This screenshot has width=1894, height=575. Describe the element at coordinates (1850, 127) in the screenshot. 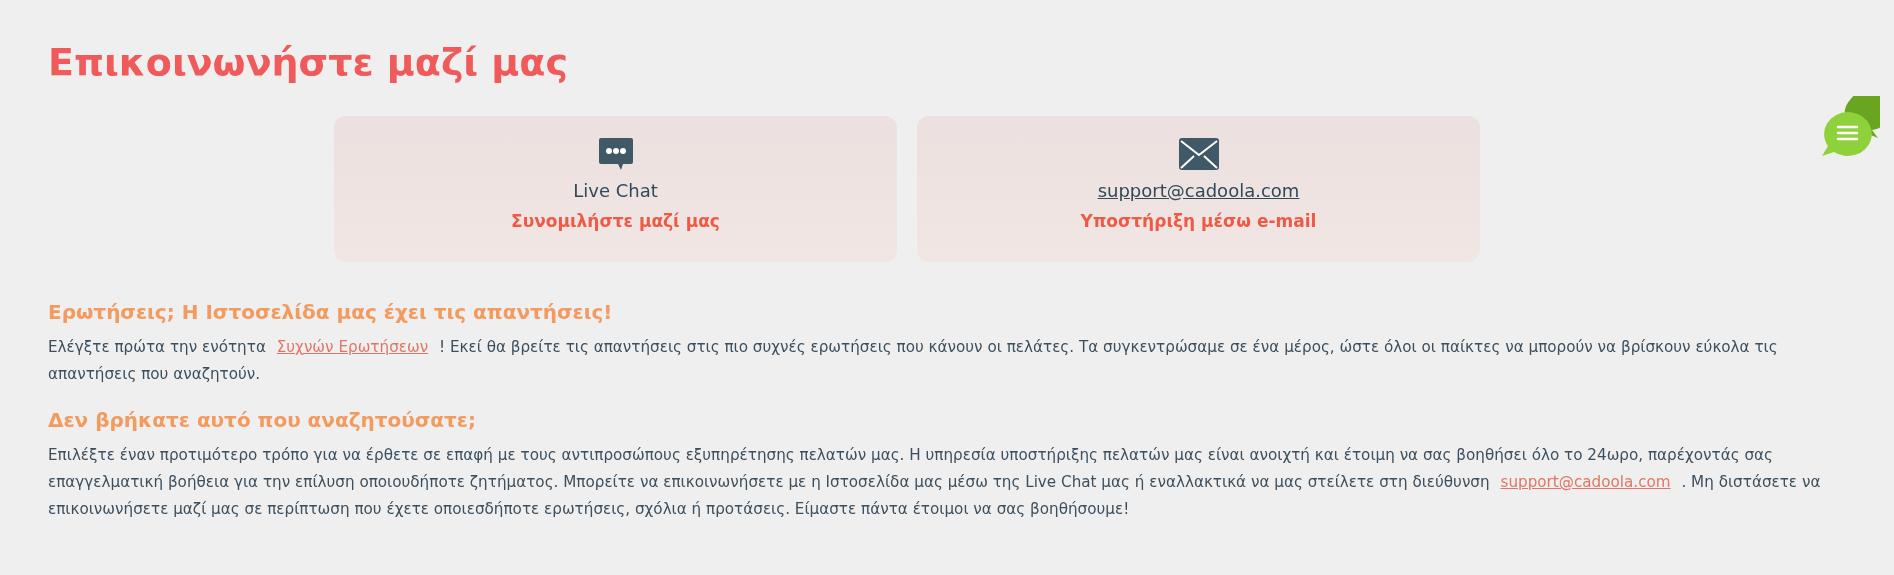

I see `chat-widget-icon` at that location.